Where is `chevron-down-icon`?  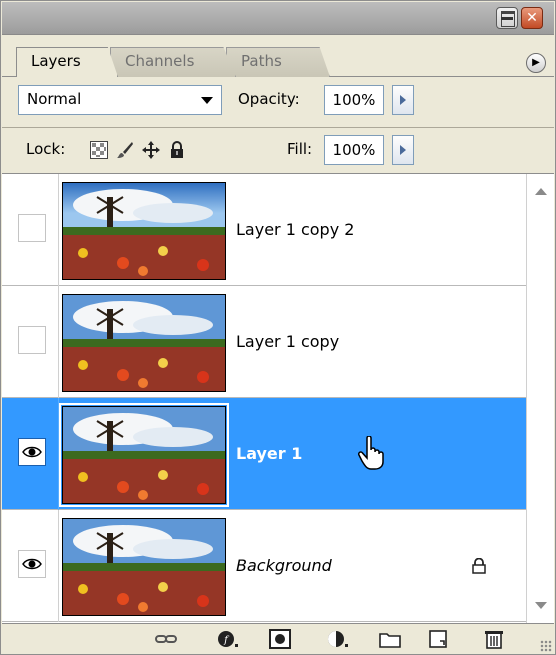 chevron-down-icon is located at coordinates (207, 100).